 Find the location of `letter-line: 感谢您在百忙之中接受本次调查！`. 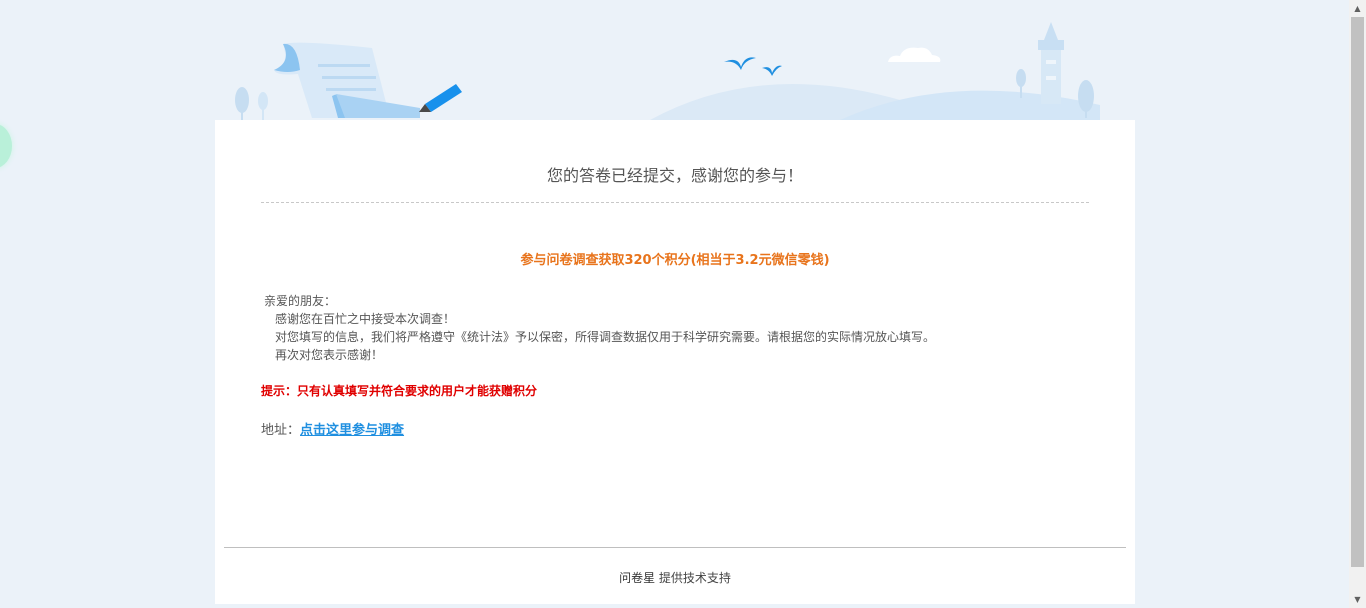

letter-line: 感谢您在百忙之中接受本次调查！ is located at coordinates (365, 319).